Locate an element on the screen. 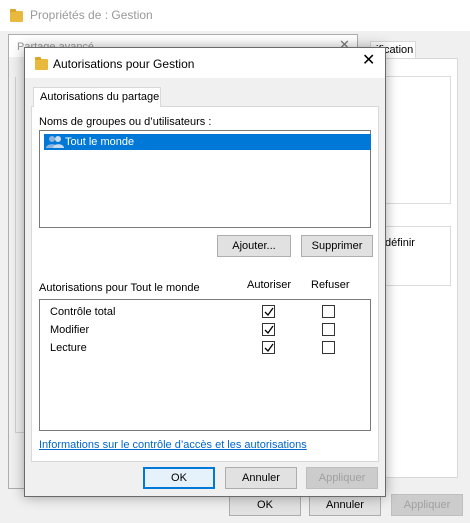 This screenshot has height=523, width=470. permission-label: Contrôle total is located at coordinates (83, 312).